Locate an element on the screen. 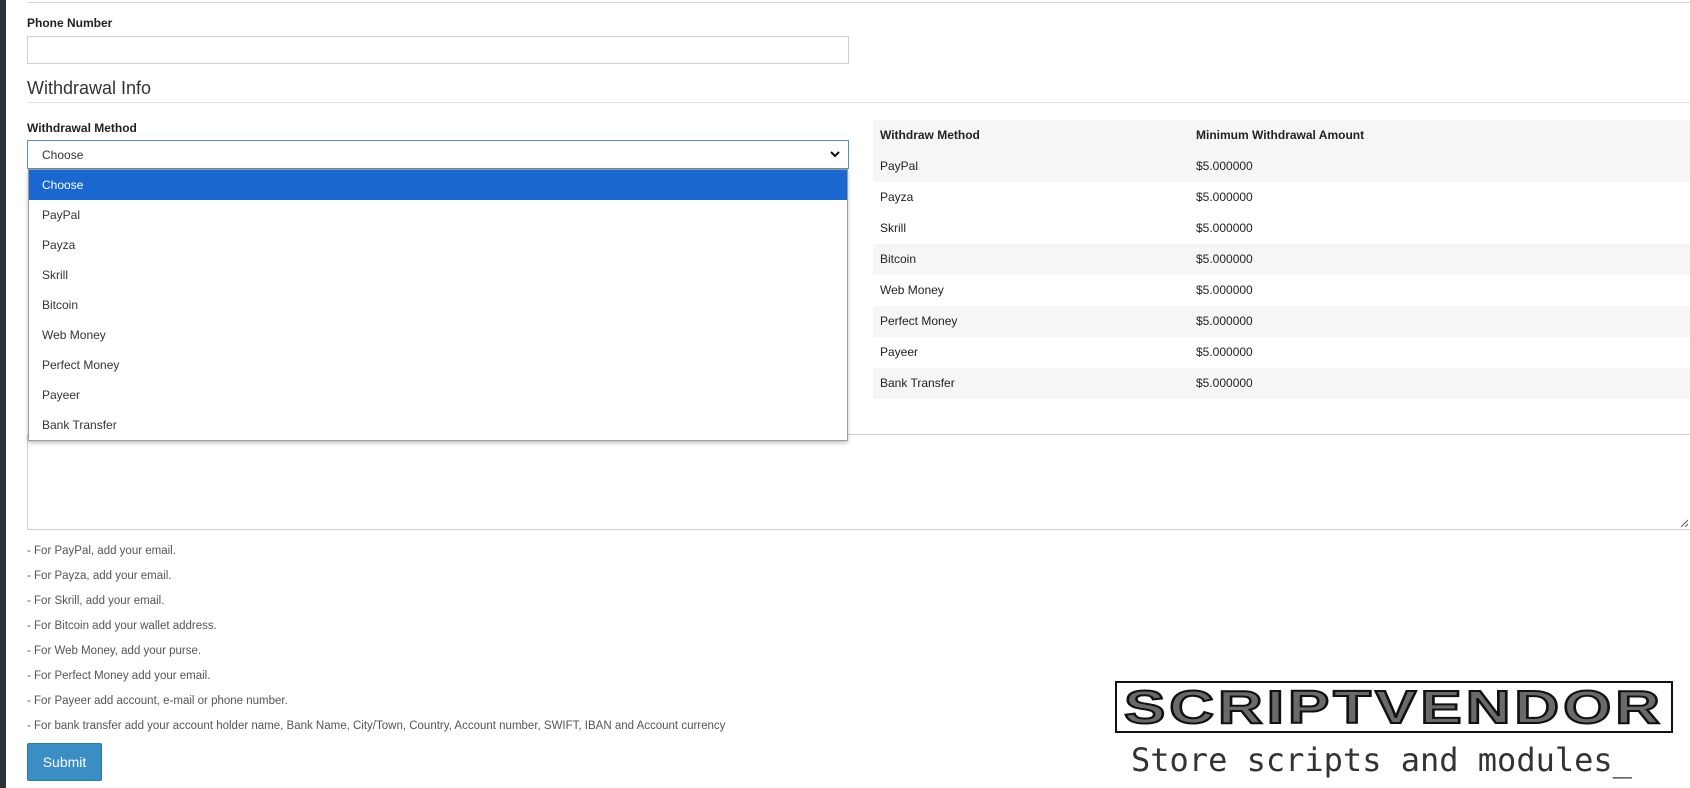 The image size is (1690, 788). table-cell-method: Web Money is located at coordinates (912, 290).